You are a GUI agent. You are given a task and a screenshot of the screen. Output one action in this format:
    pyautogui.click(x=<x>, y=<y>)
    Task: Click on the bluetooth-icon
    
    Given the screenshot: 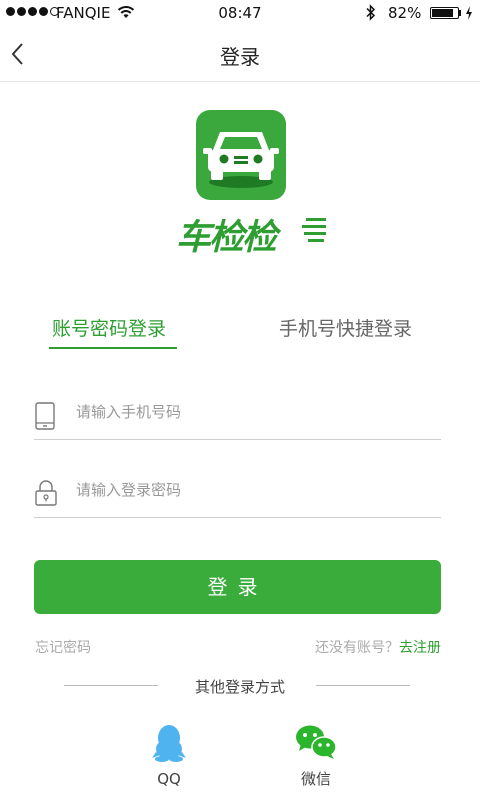 What is the action you would take?
    pyautogui.click(x=371, y=12)
    